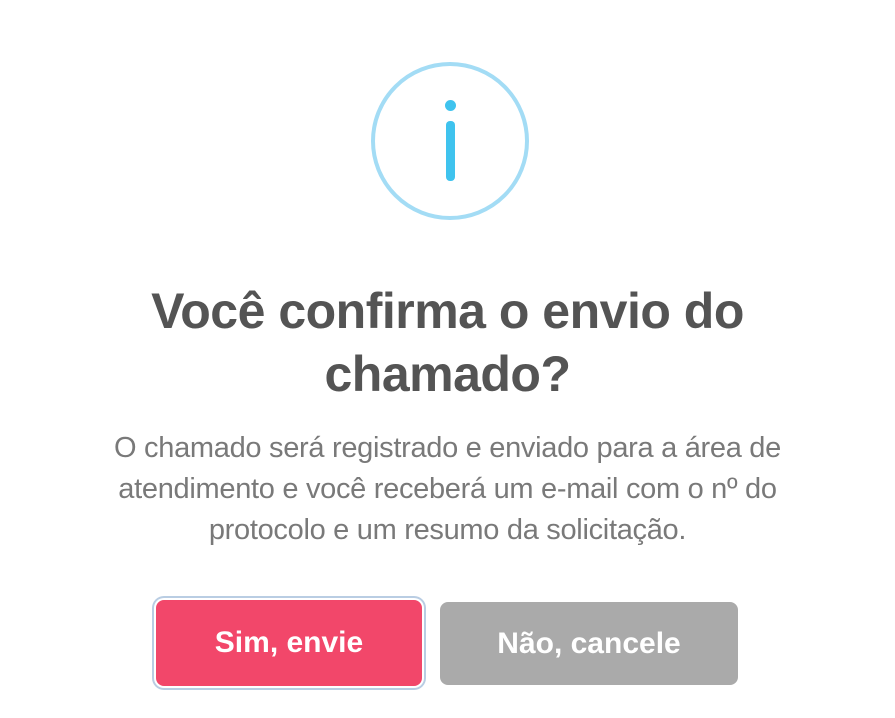  I want to click on confirm-button: Sim, envie, so click(289, 643).